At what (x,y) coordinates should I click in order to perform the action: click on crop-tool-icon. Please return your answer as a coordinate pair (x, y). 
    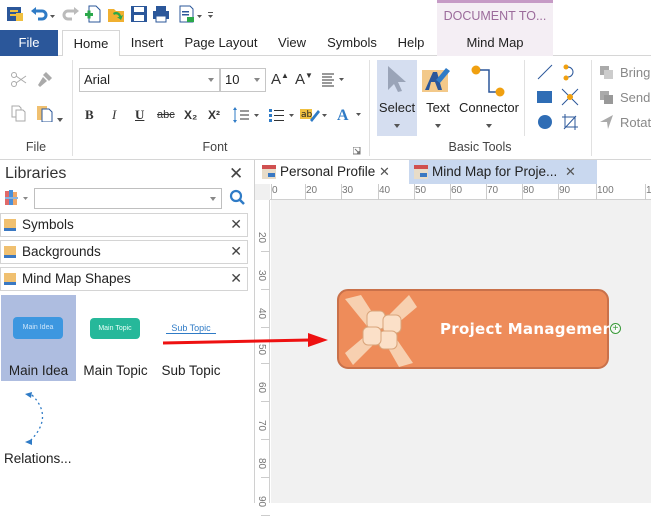
    Looking at the image, I should click on (570, 123).